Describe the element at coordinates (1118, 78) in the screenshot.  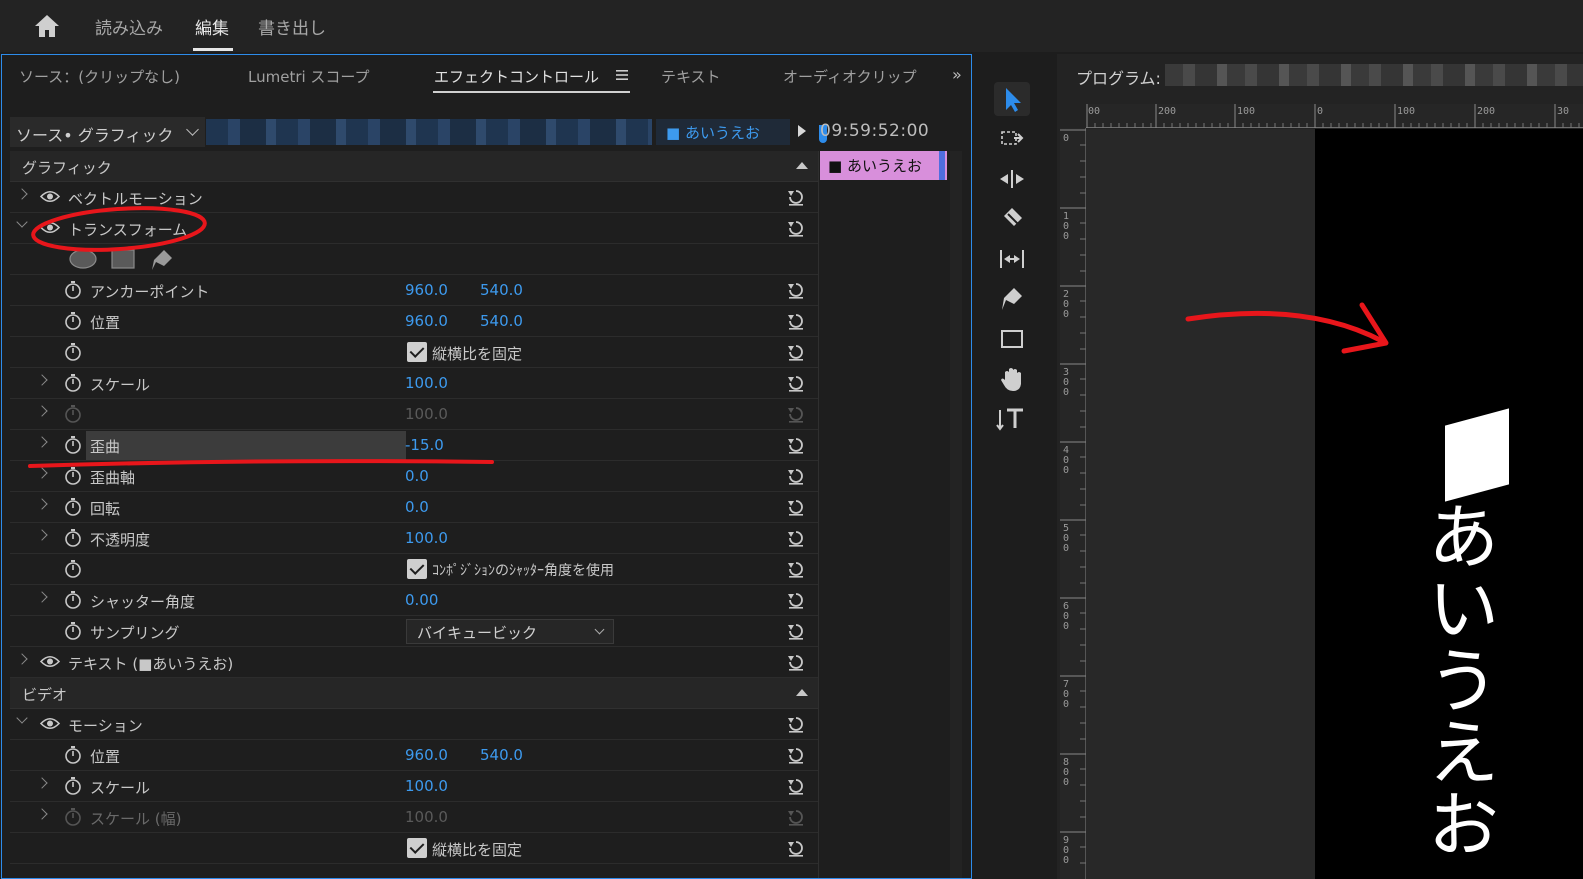
I see `program-title: プログラム:` at that location.